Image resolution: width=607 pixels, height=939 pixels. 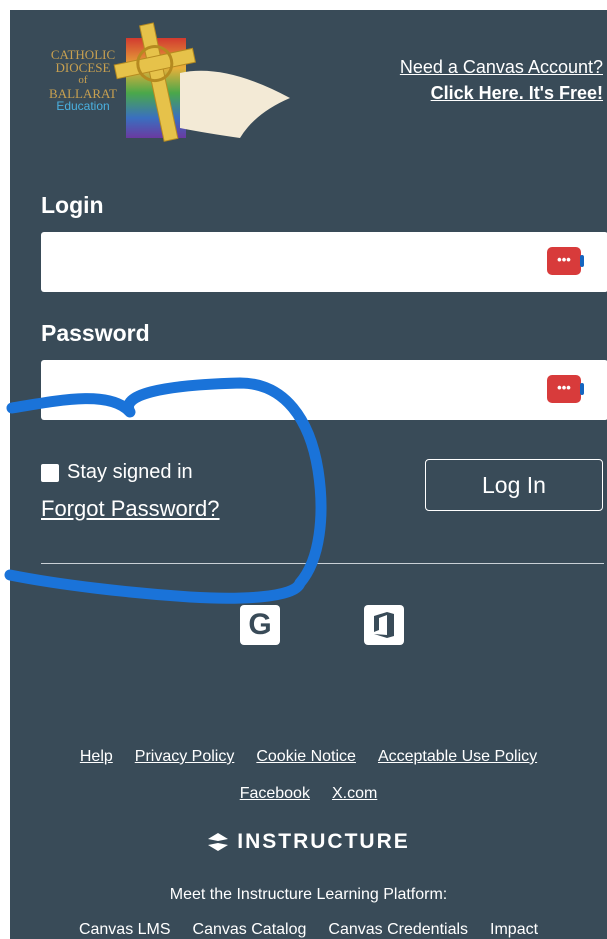 What do you see at coordinates (130, 472) in the screenshot?
I see `stay-signed-in-label: Stay signed in` at bounding box center [130, 472].